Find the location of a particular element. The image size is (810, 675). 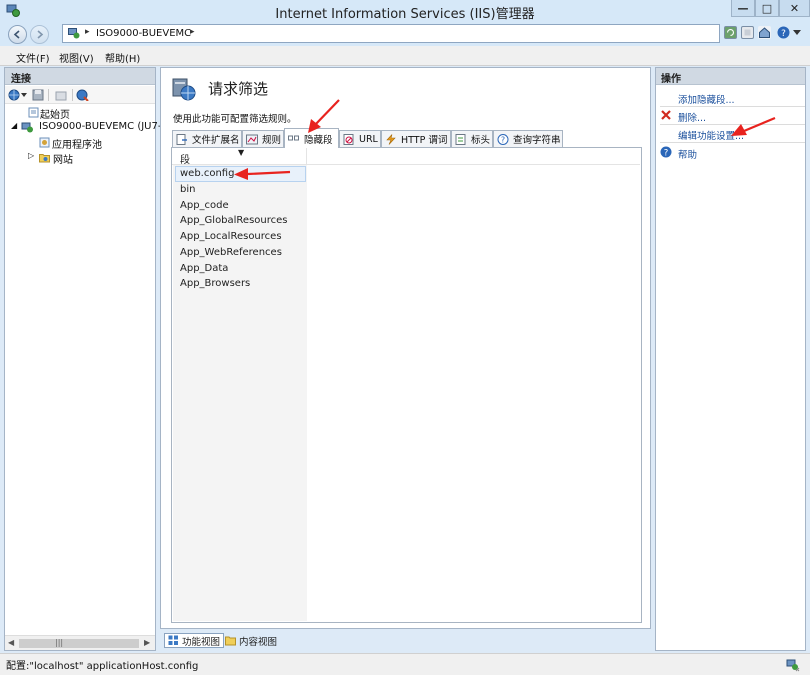

close-button: ✕ is located at coordinates (794, 8).